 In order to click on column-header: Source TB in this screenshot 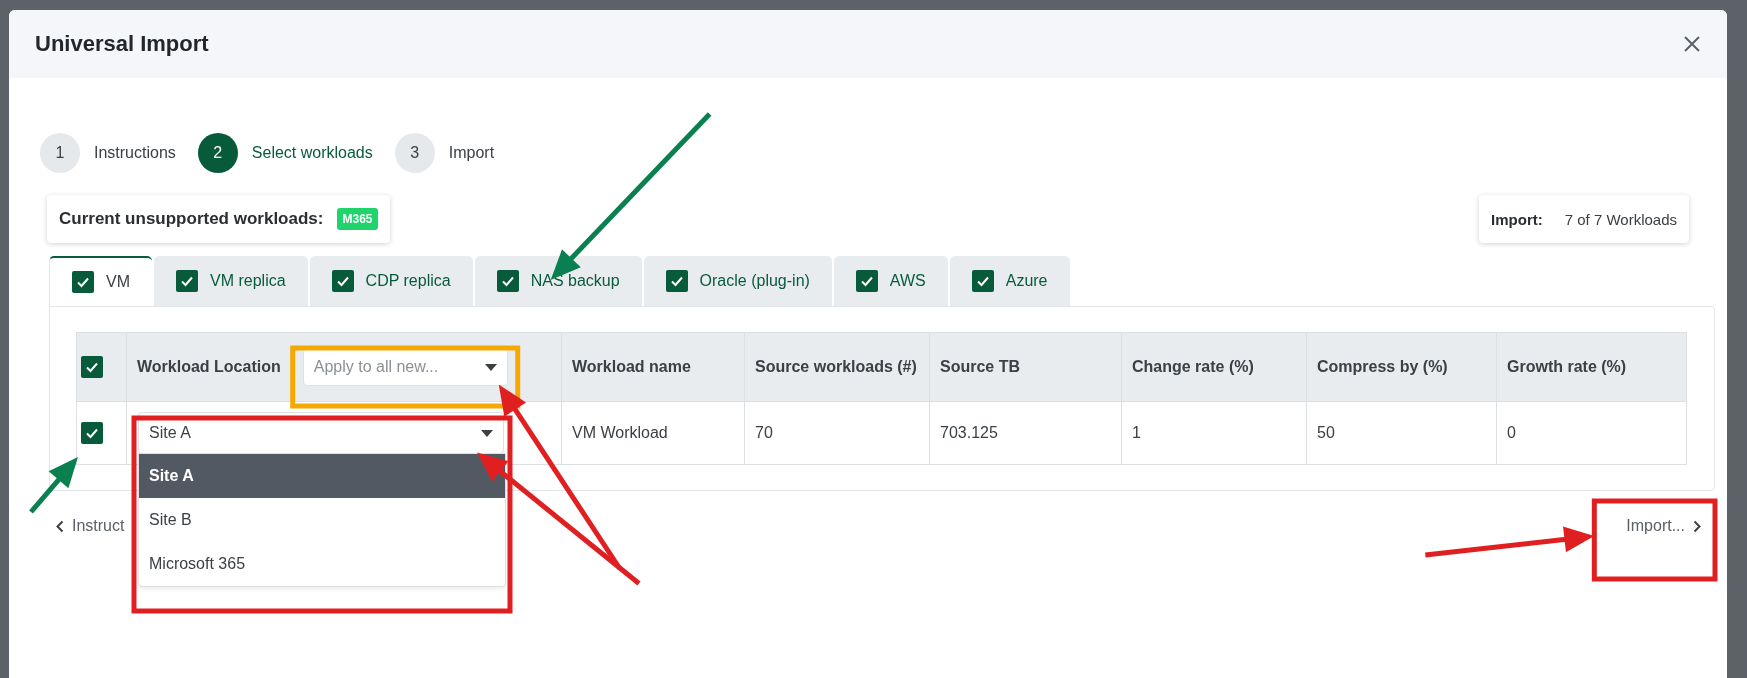, I will do `click(1025, 367)`.